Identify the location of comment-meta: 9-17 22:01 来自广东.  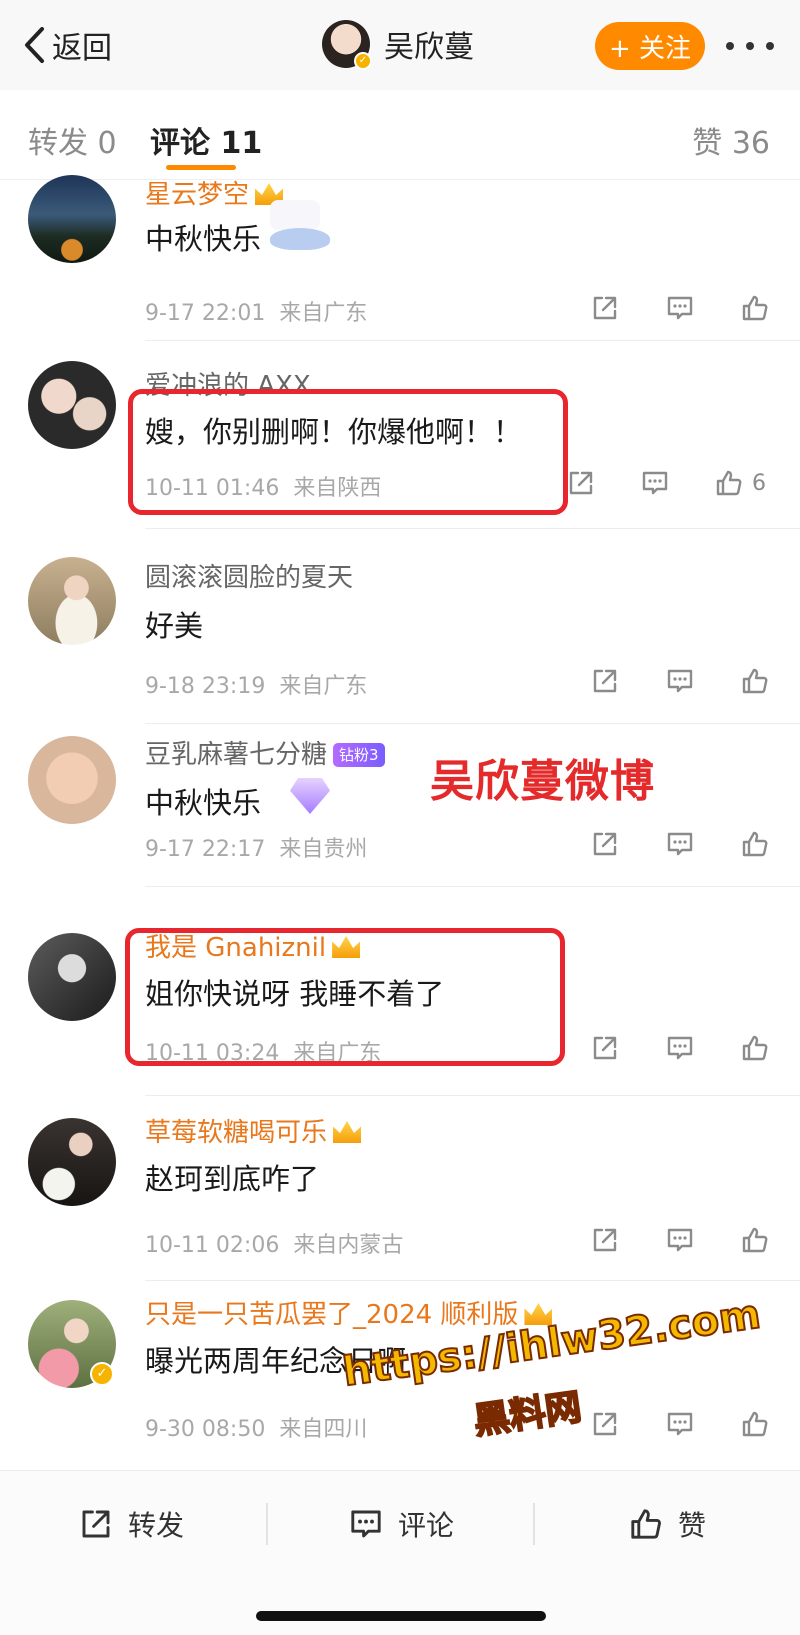
(256, 313).